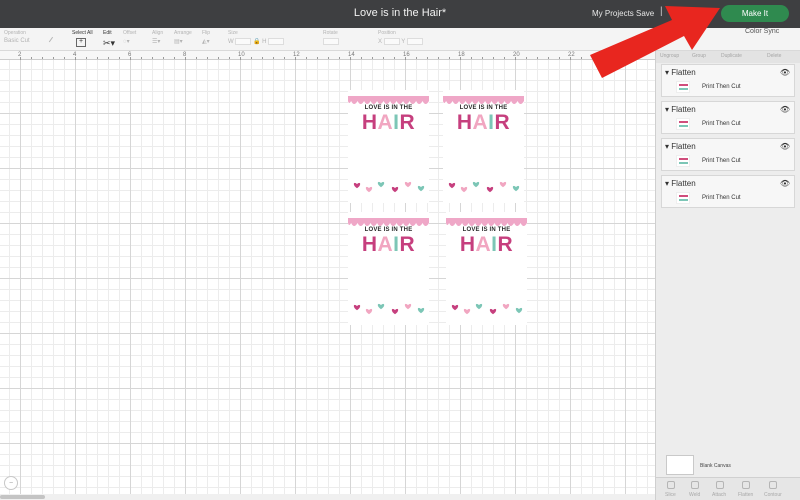  I want to click on ruler-tick: 10, so click(241, 55).